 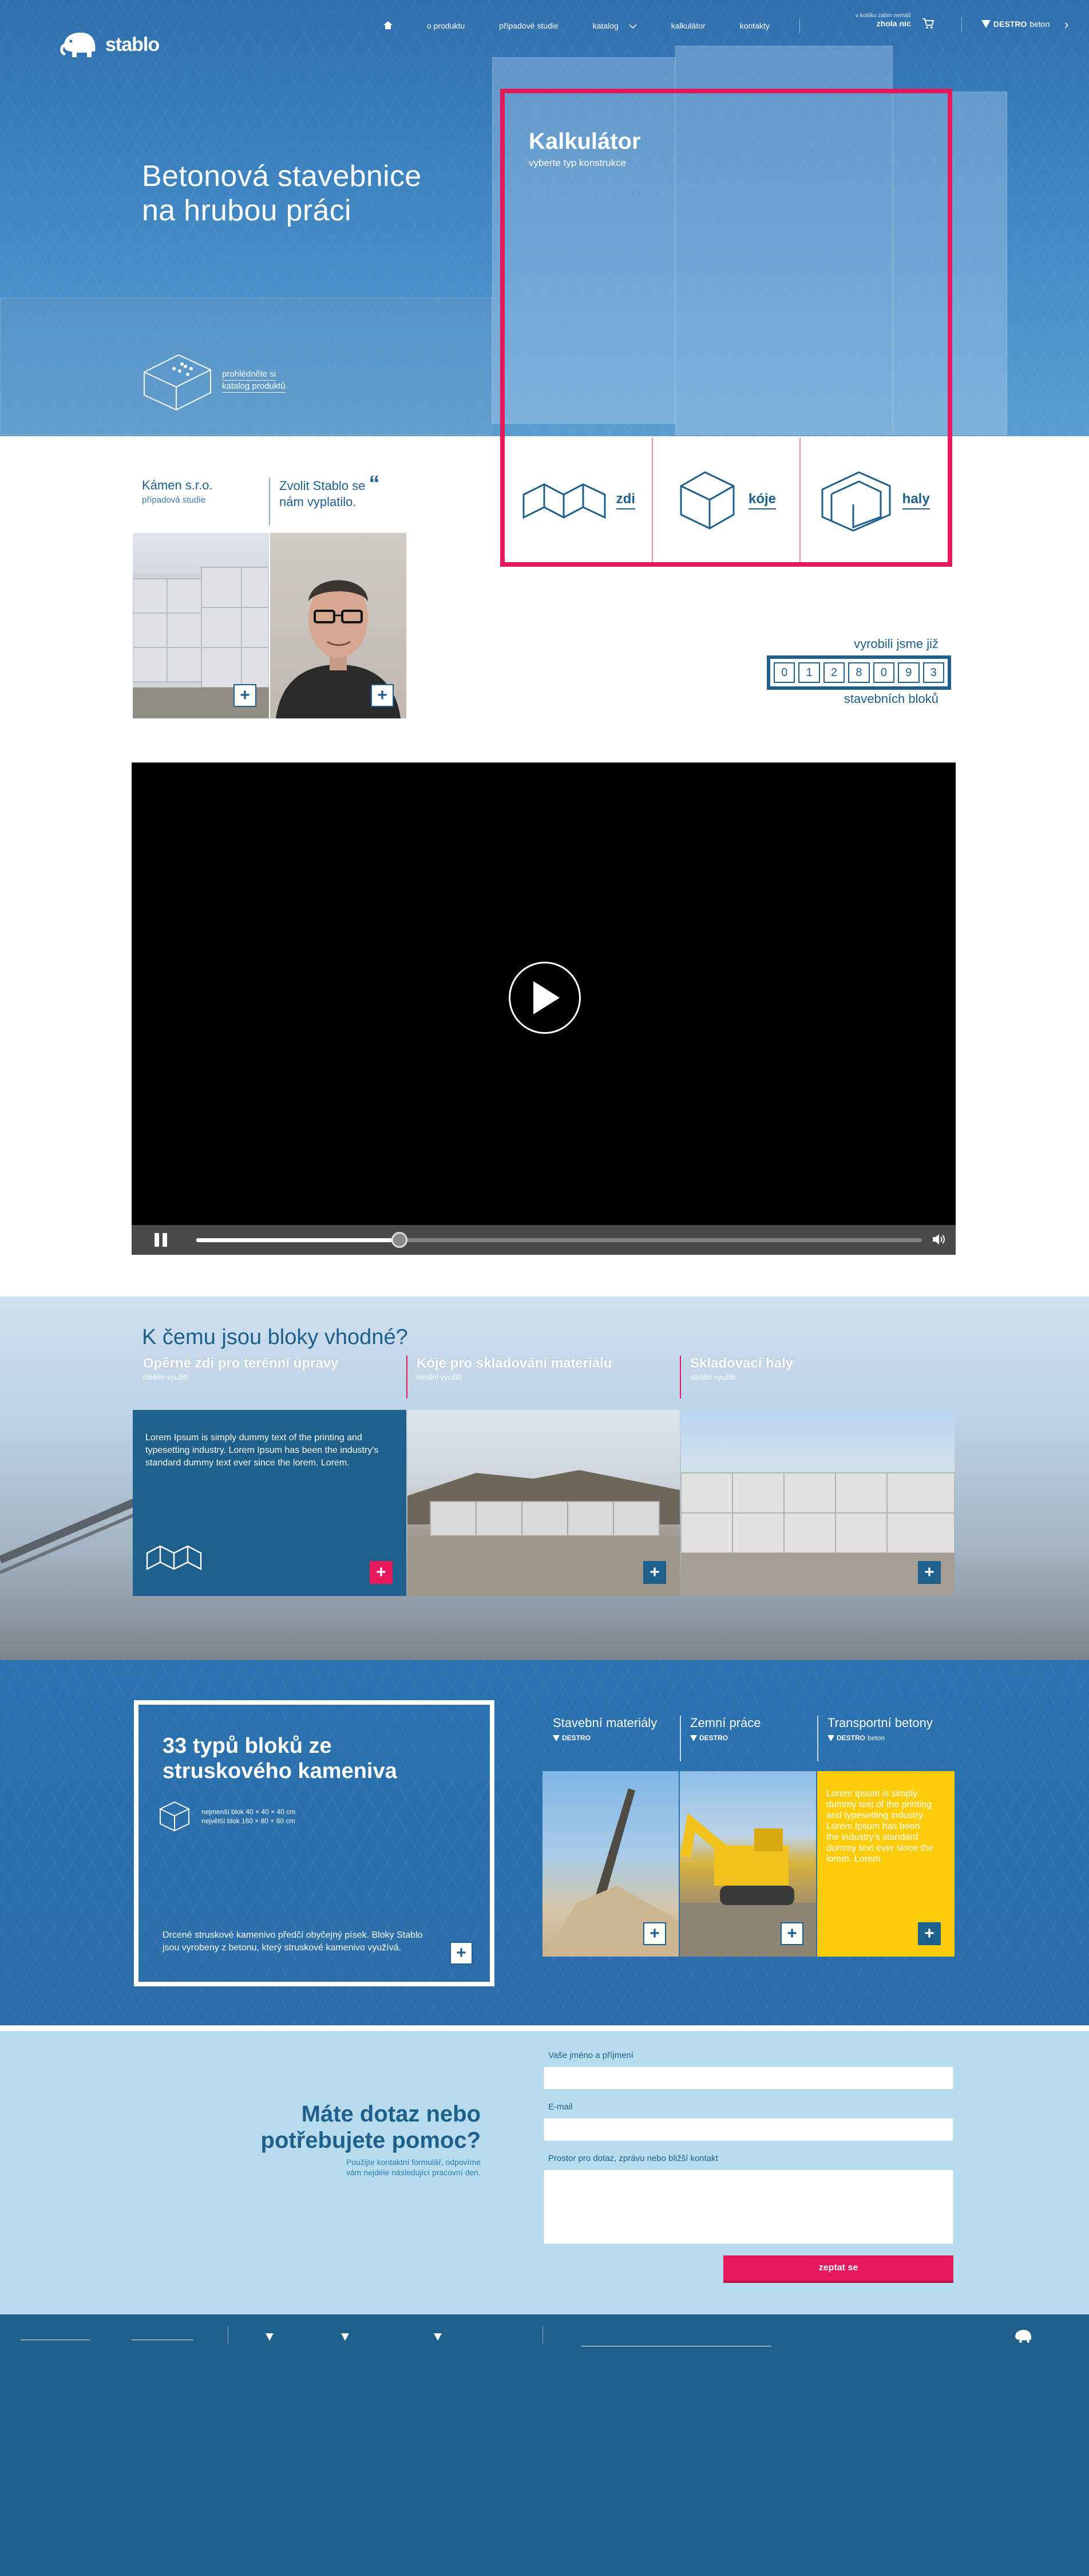 What do you see at coordinates (605, 25) in the screenshot?
I see `nav-katalog-label: katalog` at bounding box center [605, 25].